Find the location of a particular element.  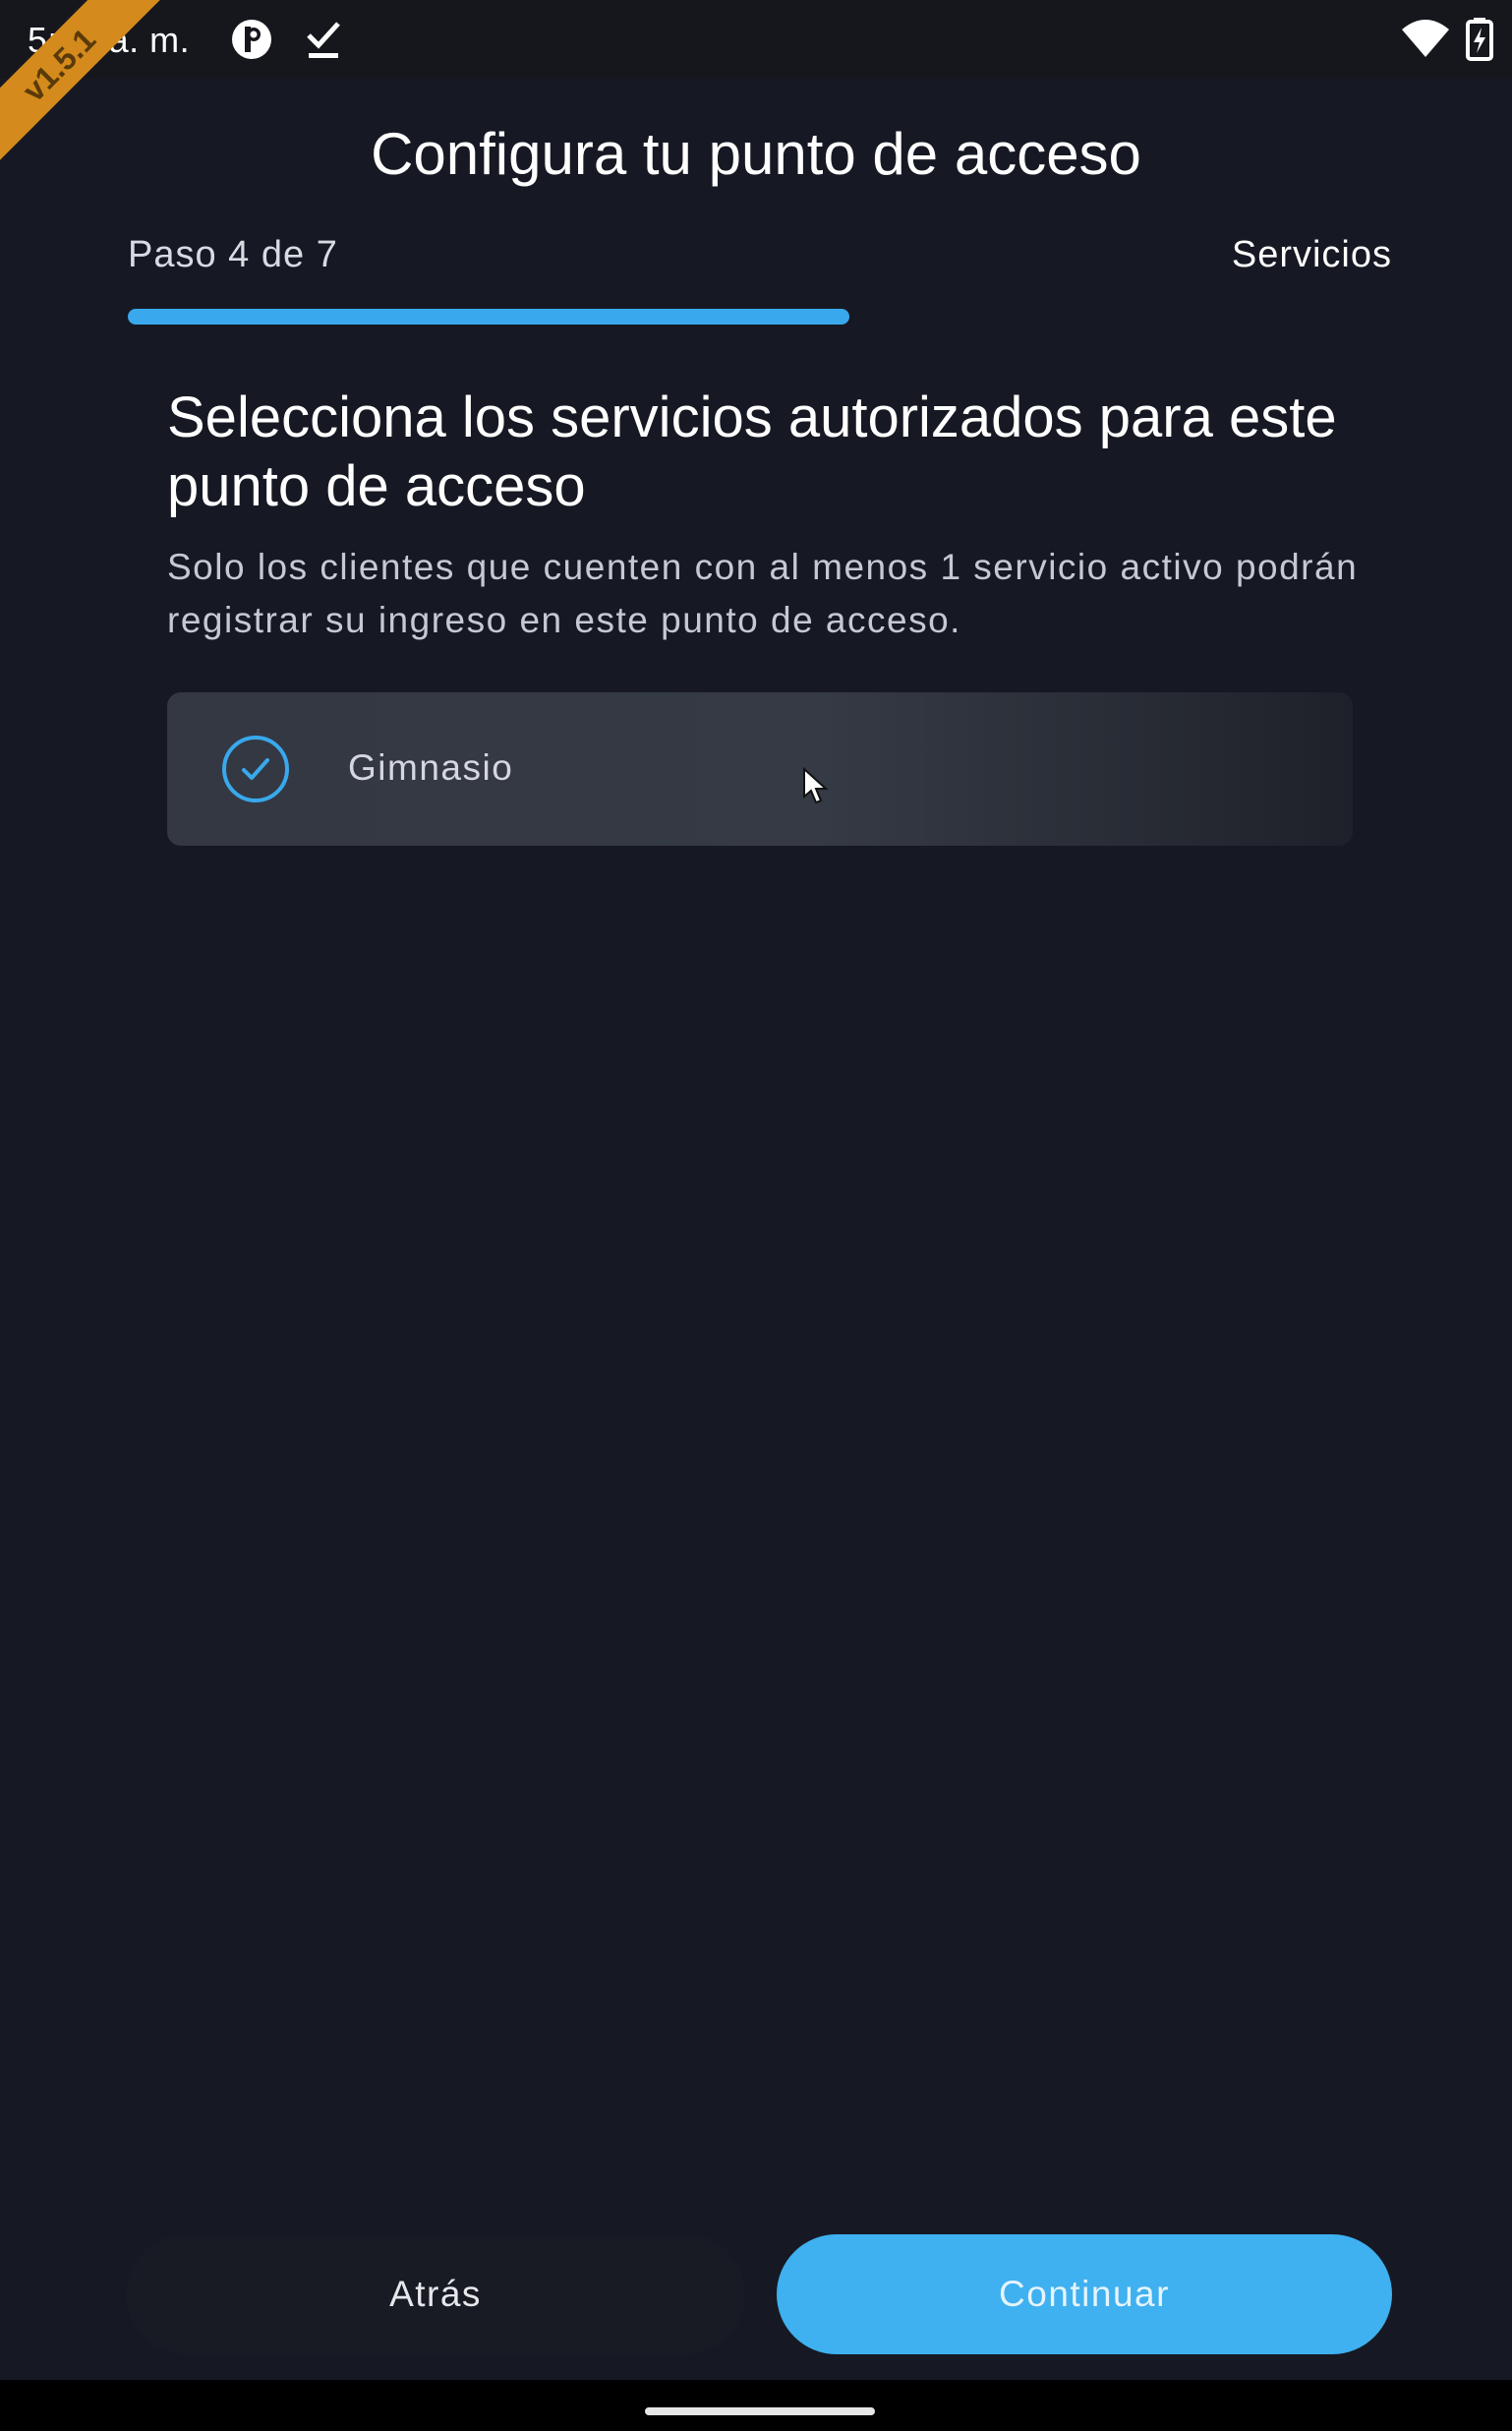

check-circle-icon is located at coordinates (255, 769).